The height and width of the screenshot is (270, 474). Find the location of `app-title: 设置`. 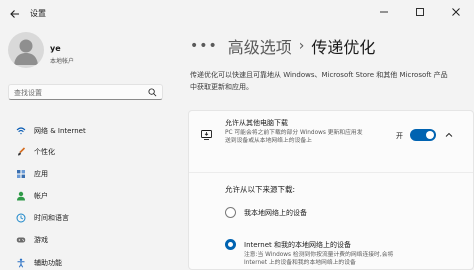

app-title: 设置 is located at coordinates (38, 13).